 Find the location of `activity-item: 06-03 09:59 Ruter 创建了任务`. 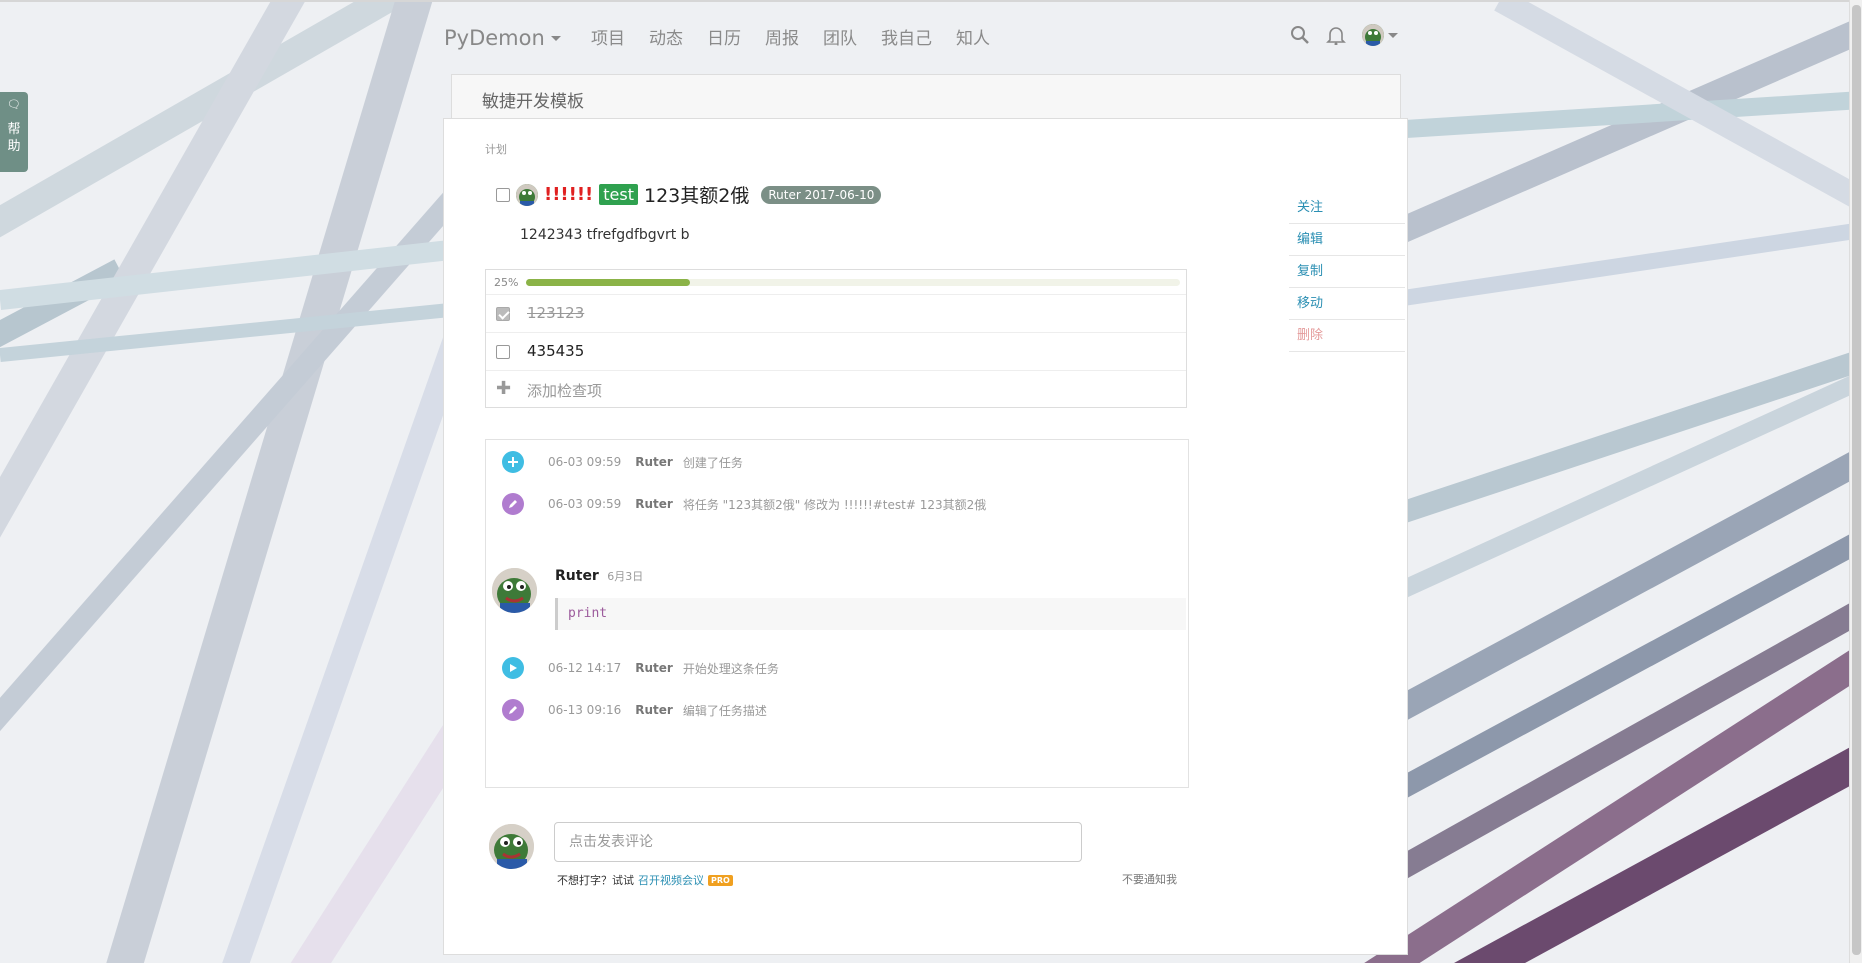

activity-item: 06-03 09:59 Ruter 创建了任务 is located at coordinates (622, 462).